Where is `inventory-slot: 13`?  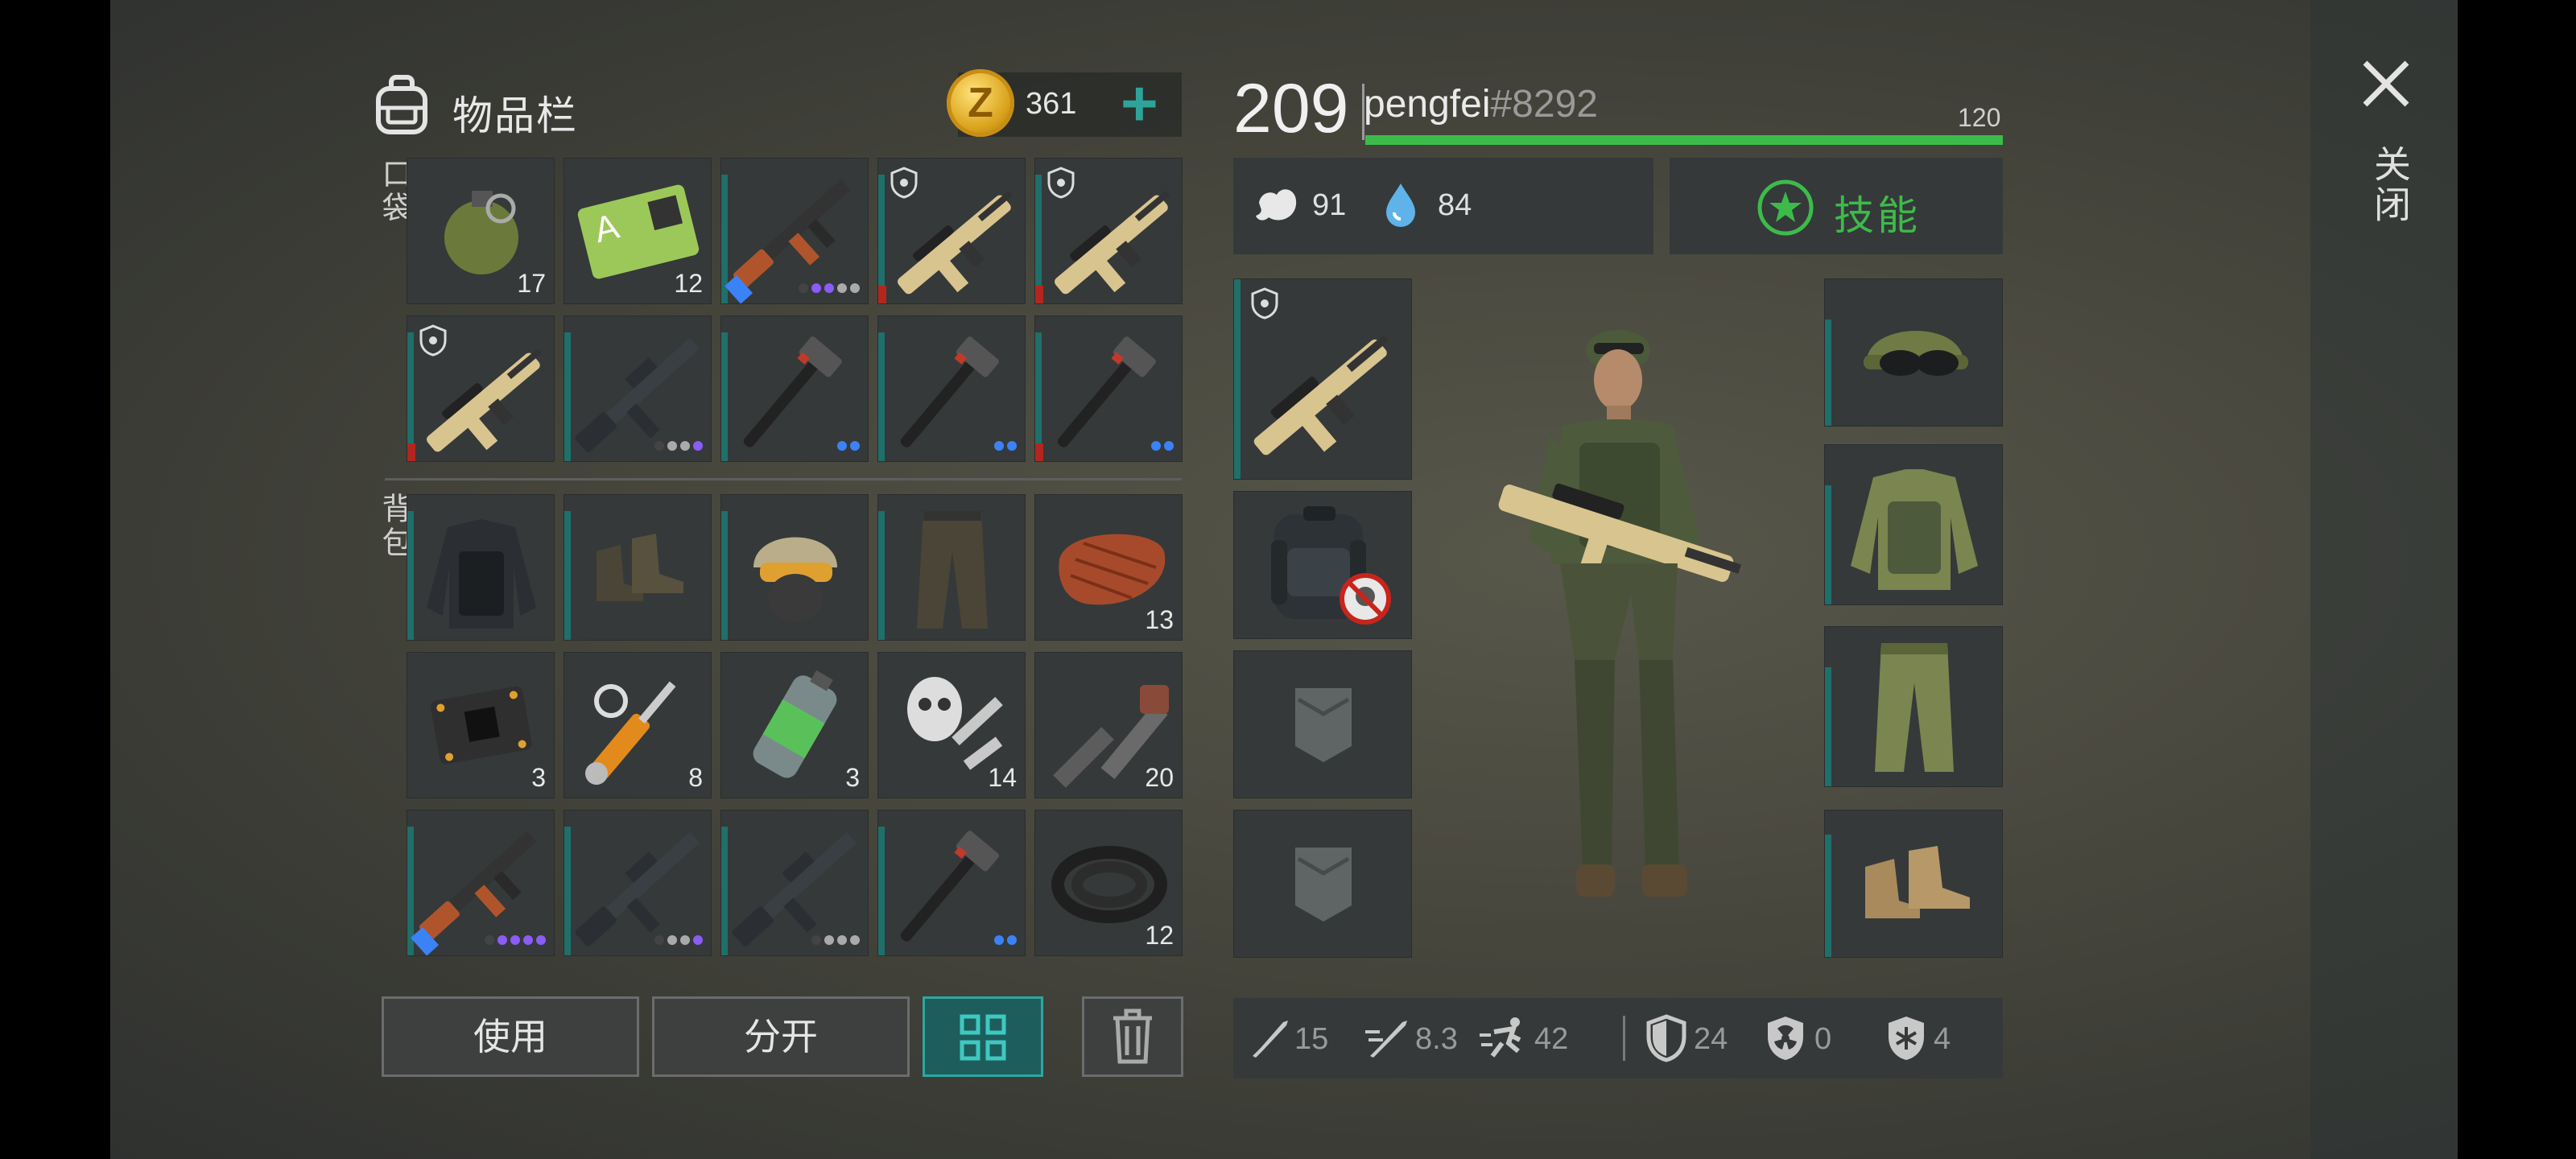
inventory-slot: 13 is located at coordinates (1108, 567).